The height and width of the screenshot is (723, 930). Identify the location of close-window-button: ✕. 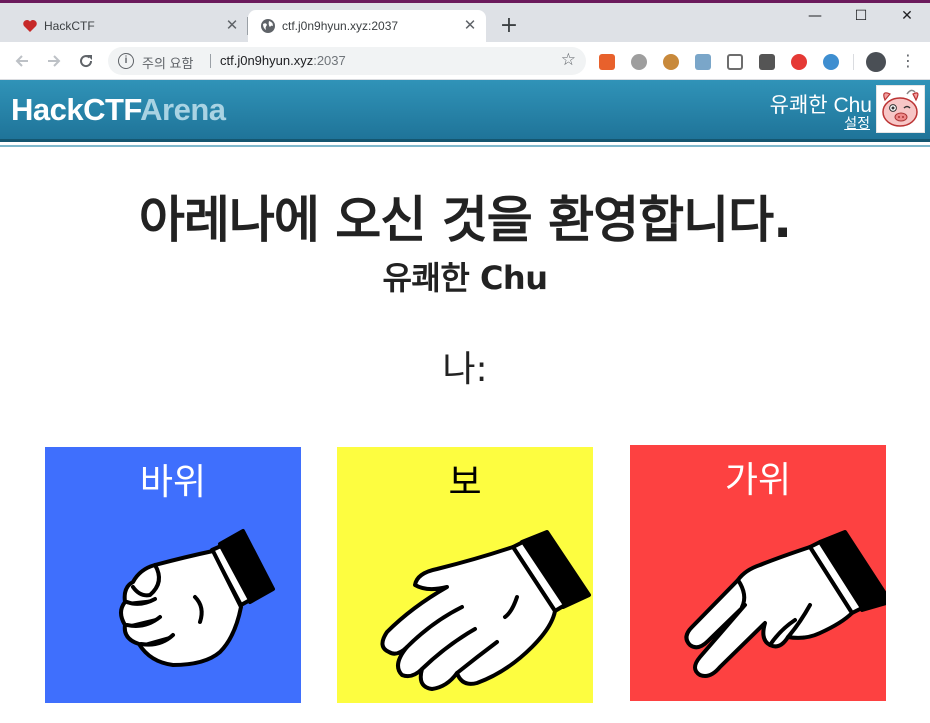
(907, 16).